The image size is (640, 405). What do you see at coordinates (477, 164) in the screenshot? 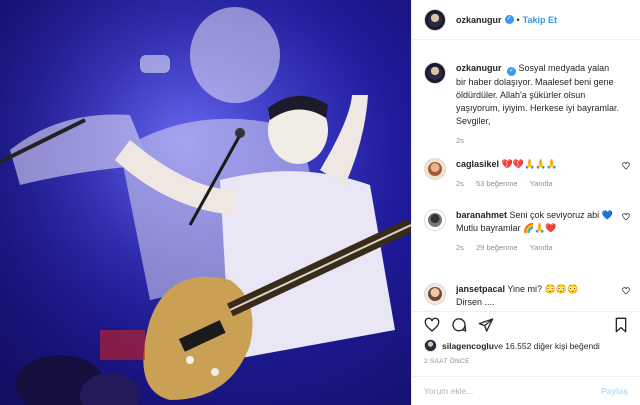
I see `comment-username: caglasikel` at bounding box center [477, 164].